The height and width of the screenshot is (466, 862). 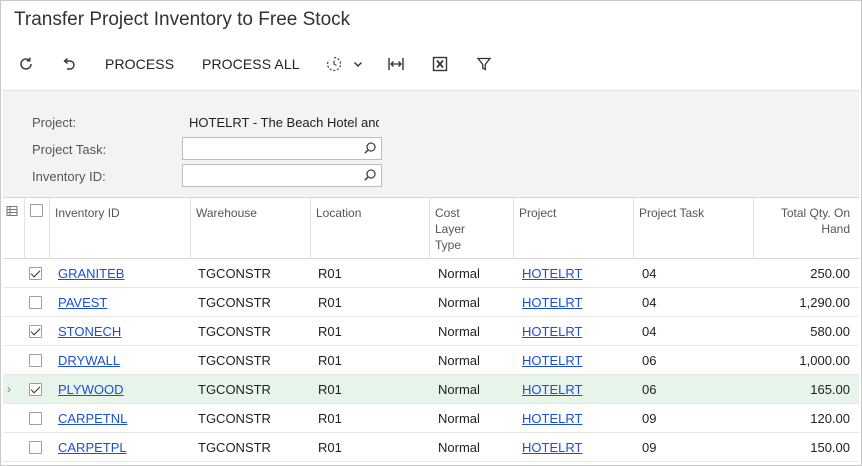 I want to click on column-header-project-task: Project Task, so click(x=693, y=228).